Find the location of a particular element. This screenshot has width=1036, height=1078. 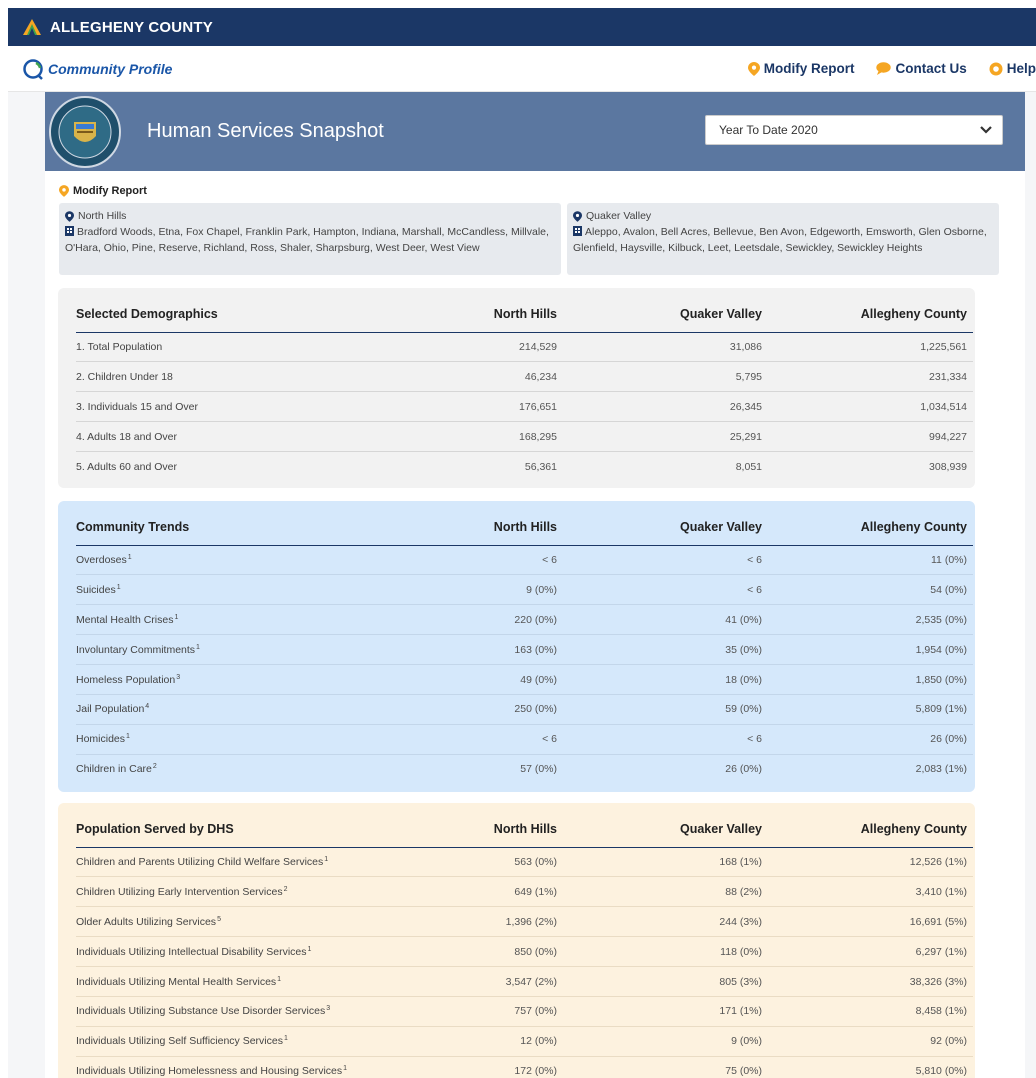

value-cell: 57 (0%) is located at coordinates (538, 769).